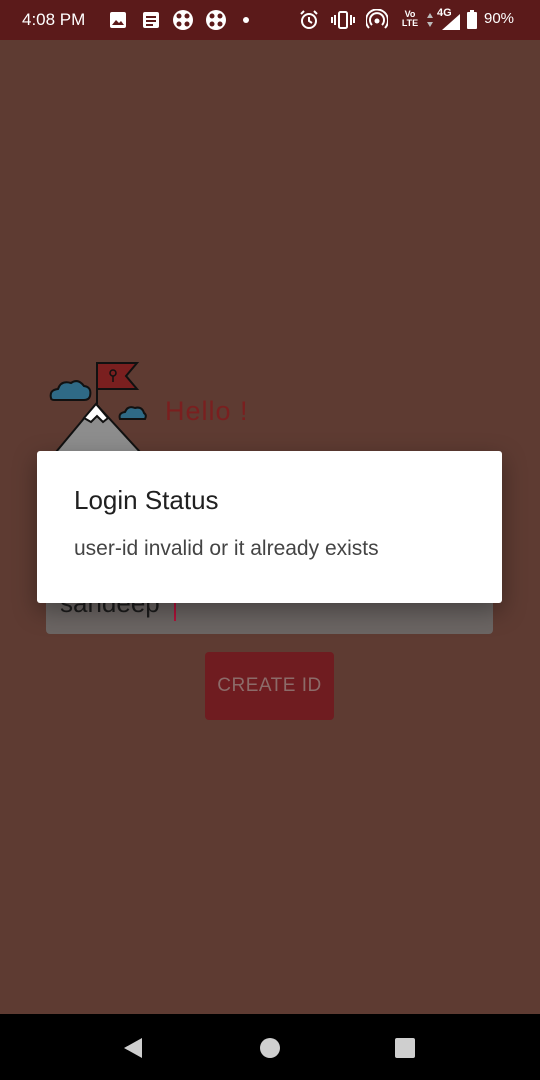  Describe the element at coordinates (309, 19) in the screenshot. I see `alarm-icon` at that location.